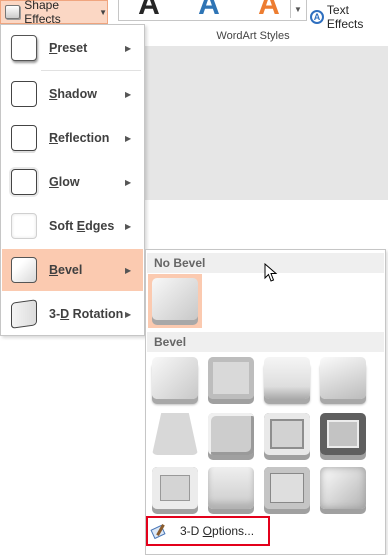  I want to click on menu-item-glow: Glow ▶, so click(72, 182).